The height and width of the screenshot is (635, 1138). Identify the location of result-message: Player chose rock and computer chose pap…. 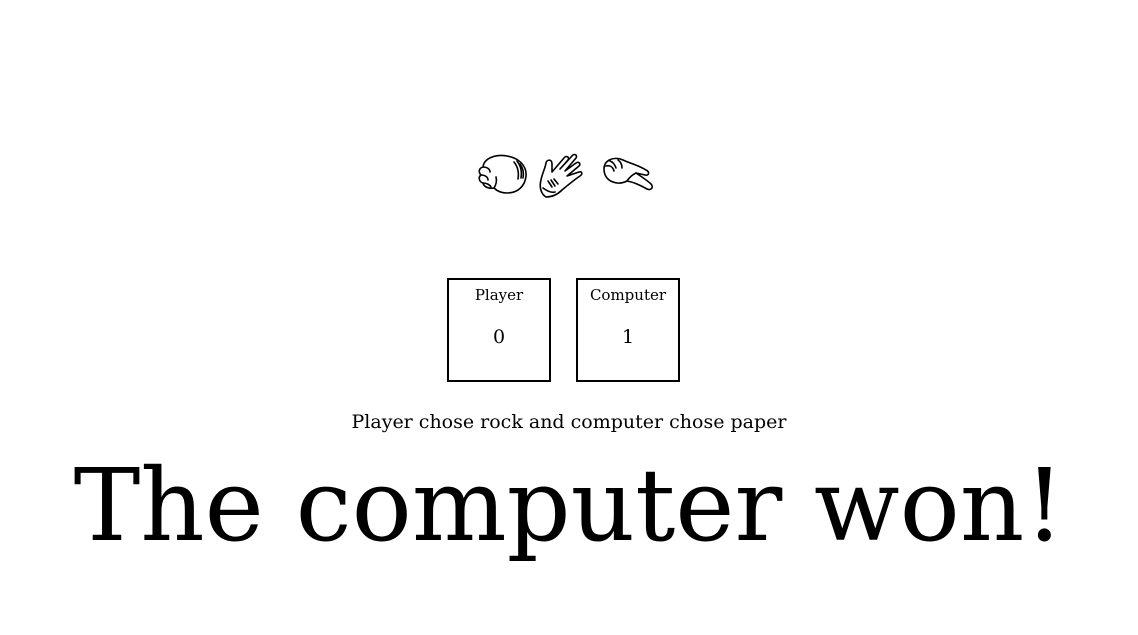
(569, 422).